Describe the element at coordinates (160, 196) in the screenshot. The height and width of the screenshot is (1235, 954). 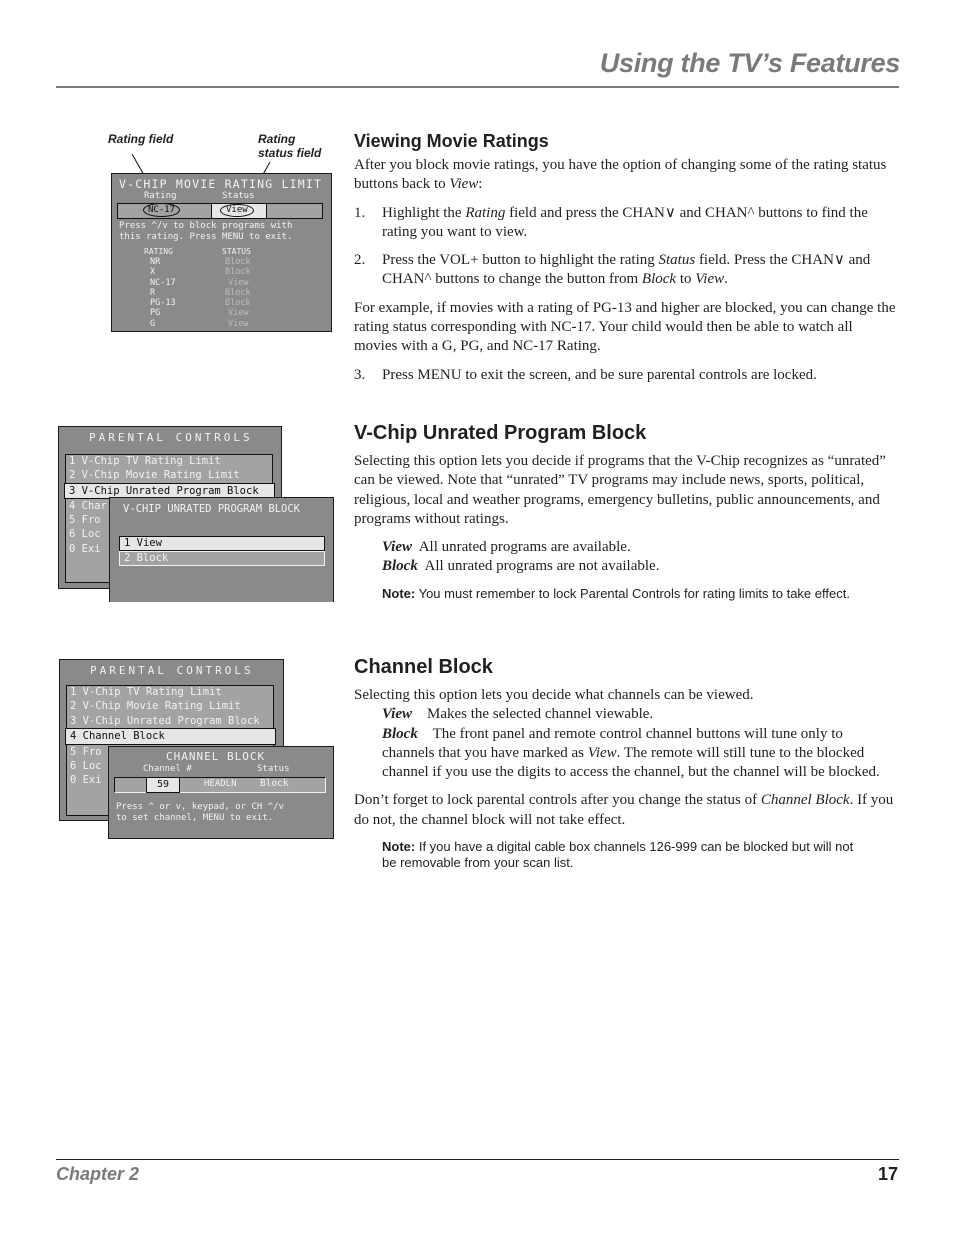
I see `col-header-rating: Rating` at that location.